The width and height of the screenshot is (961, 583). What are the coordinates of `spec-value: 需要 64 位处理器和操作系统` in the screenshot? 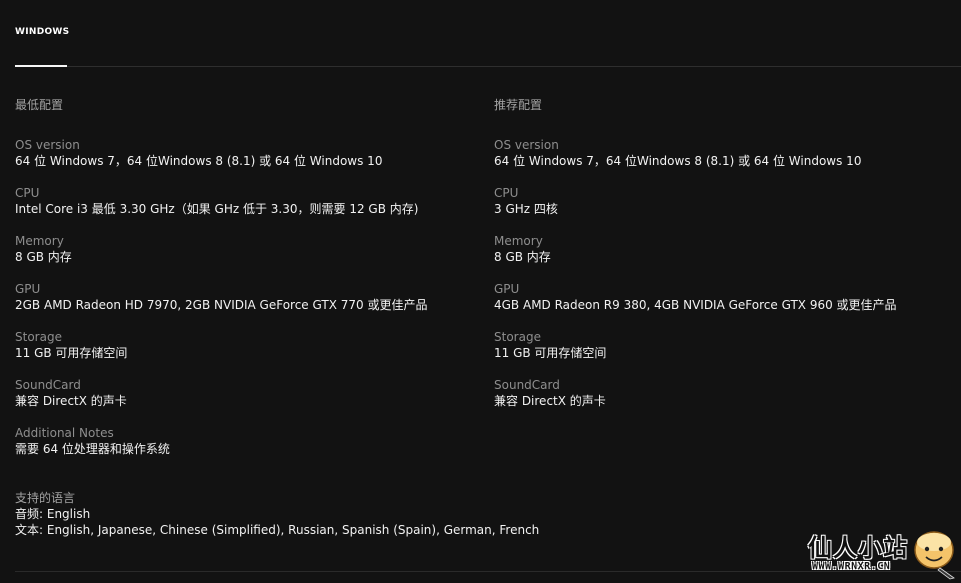 It's located at (92, 449).